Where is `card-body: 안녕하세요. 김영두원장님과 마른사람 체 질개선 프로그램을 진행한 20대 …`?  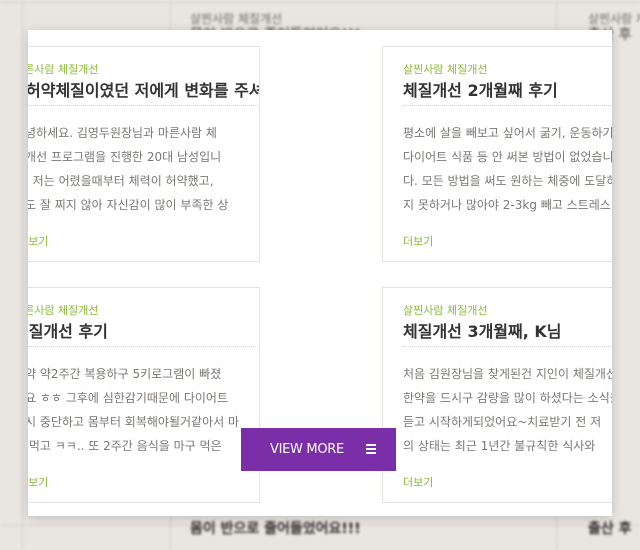 card-body: 안녕하세요. 김영두원장님과 마른사람 체 질개선 프로그램을 진행한 20대 … is located at coordinates (128, 169).